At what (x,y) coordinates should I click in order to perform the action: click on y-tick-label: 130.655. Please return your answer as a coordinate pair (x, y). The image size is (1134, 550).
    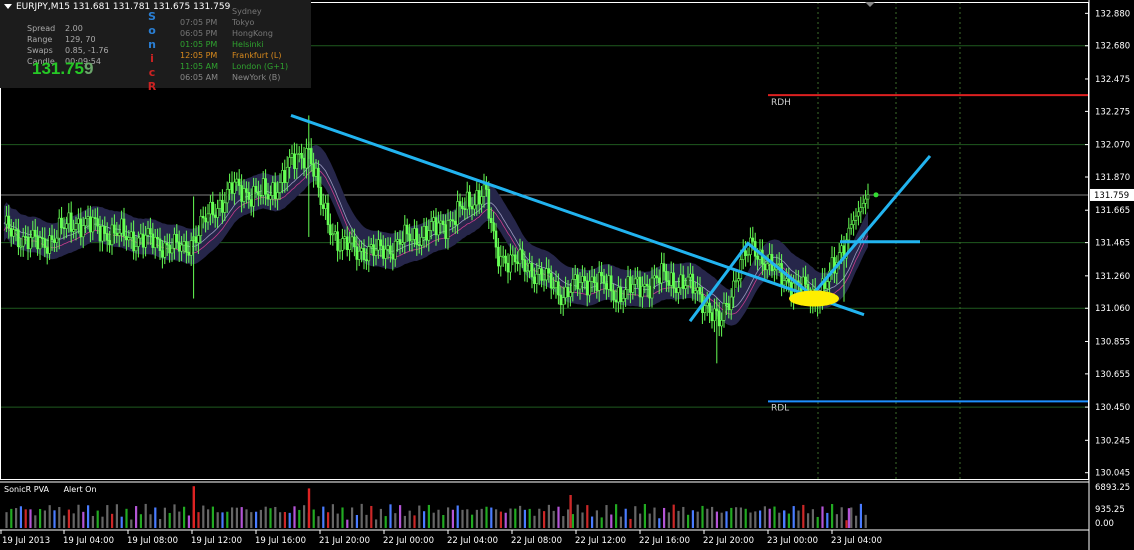
    Looking at the image, I should click on (1112, 375).